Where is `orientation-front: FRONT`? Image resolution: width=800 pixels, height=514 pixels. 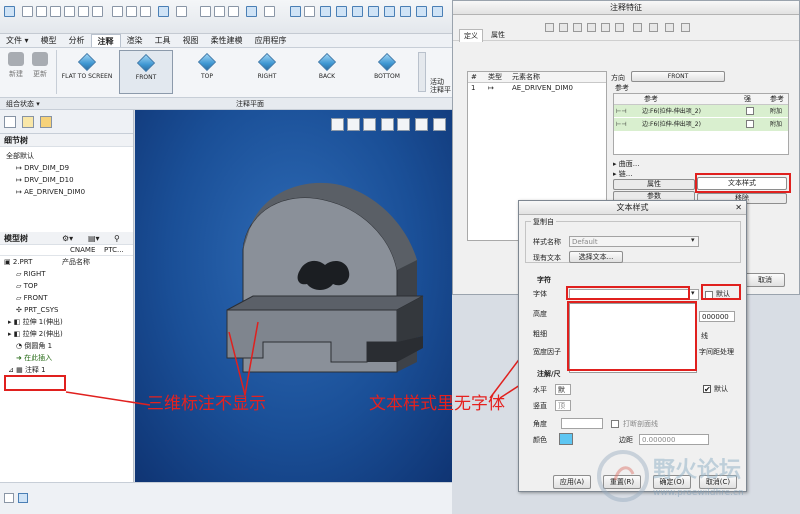
orientation-front: FRONT is located at coordinates (146, 72).